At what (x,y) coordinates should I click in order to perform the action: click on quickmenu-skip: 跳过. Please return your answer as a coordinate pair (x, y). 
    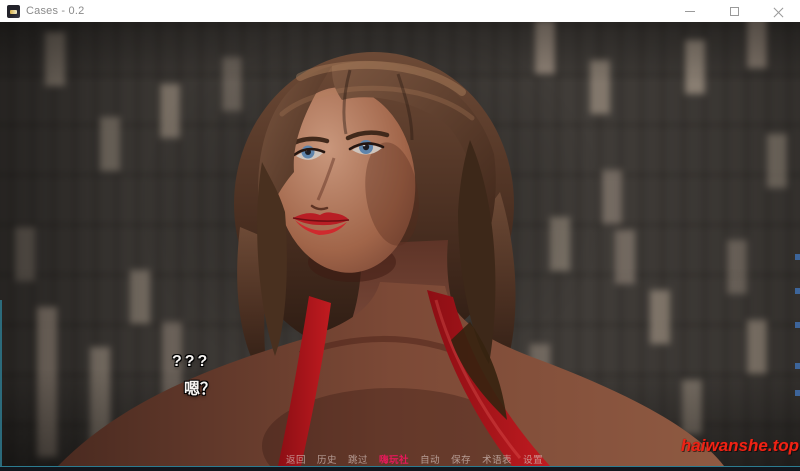
    Looking at the image, I should click on (358, 459).